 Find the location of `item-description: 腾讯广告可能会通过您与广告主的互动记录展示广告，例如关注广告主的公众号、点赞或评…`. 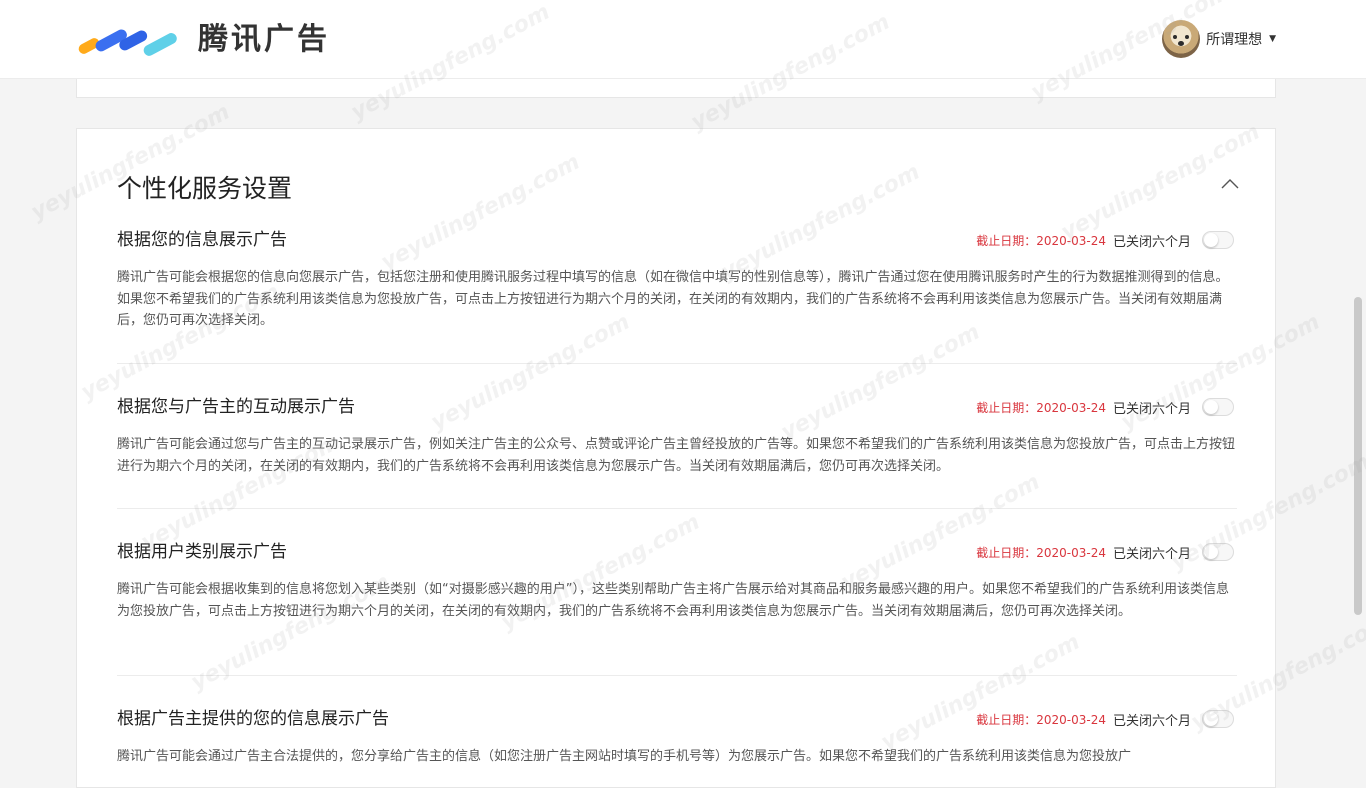

item-description: 腾讯广告可能会通过您与广告主的互动记录展示广告，例如关注广告主的公众号、点赞或评… is located at coordinates (676, 455).